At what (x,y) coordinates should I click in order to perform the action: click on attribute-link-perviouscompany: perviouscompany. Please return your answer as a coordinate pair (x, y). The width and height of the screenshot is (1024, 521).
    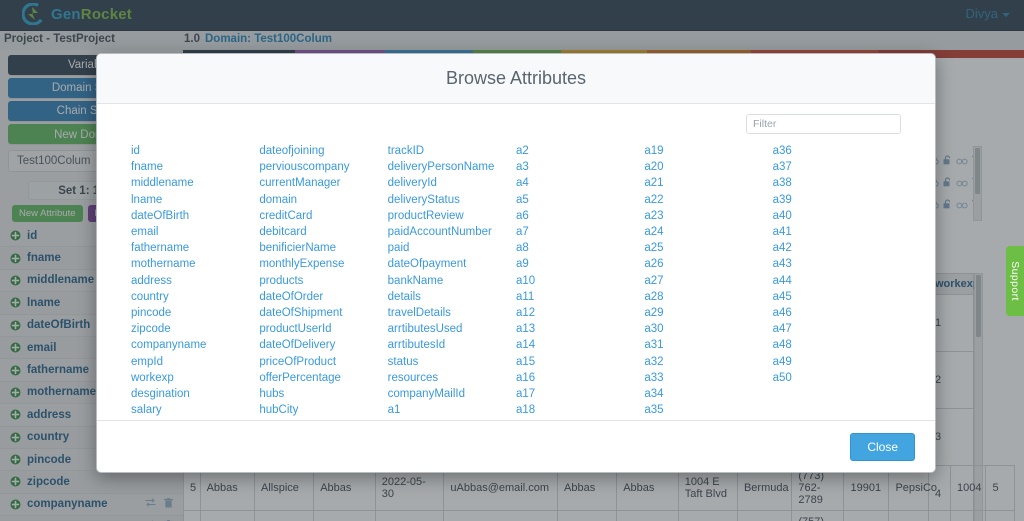
    Looking at the image, I should click on (323, 167).